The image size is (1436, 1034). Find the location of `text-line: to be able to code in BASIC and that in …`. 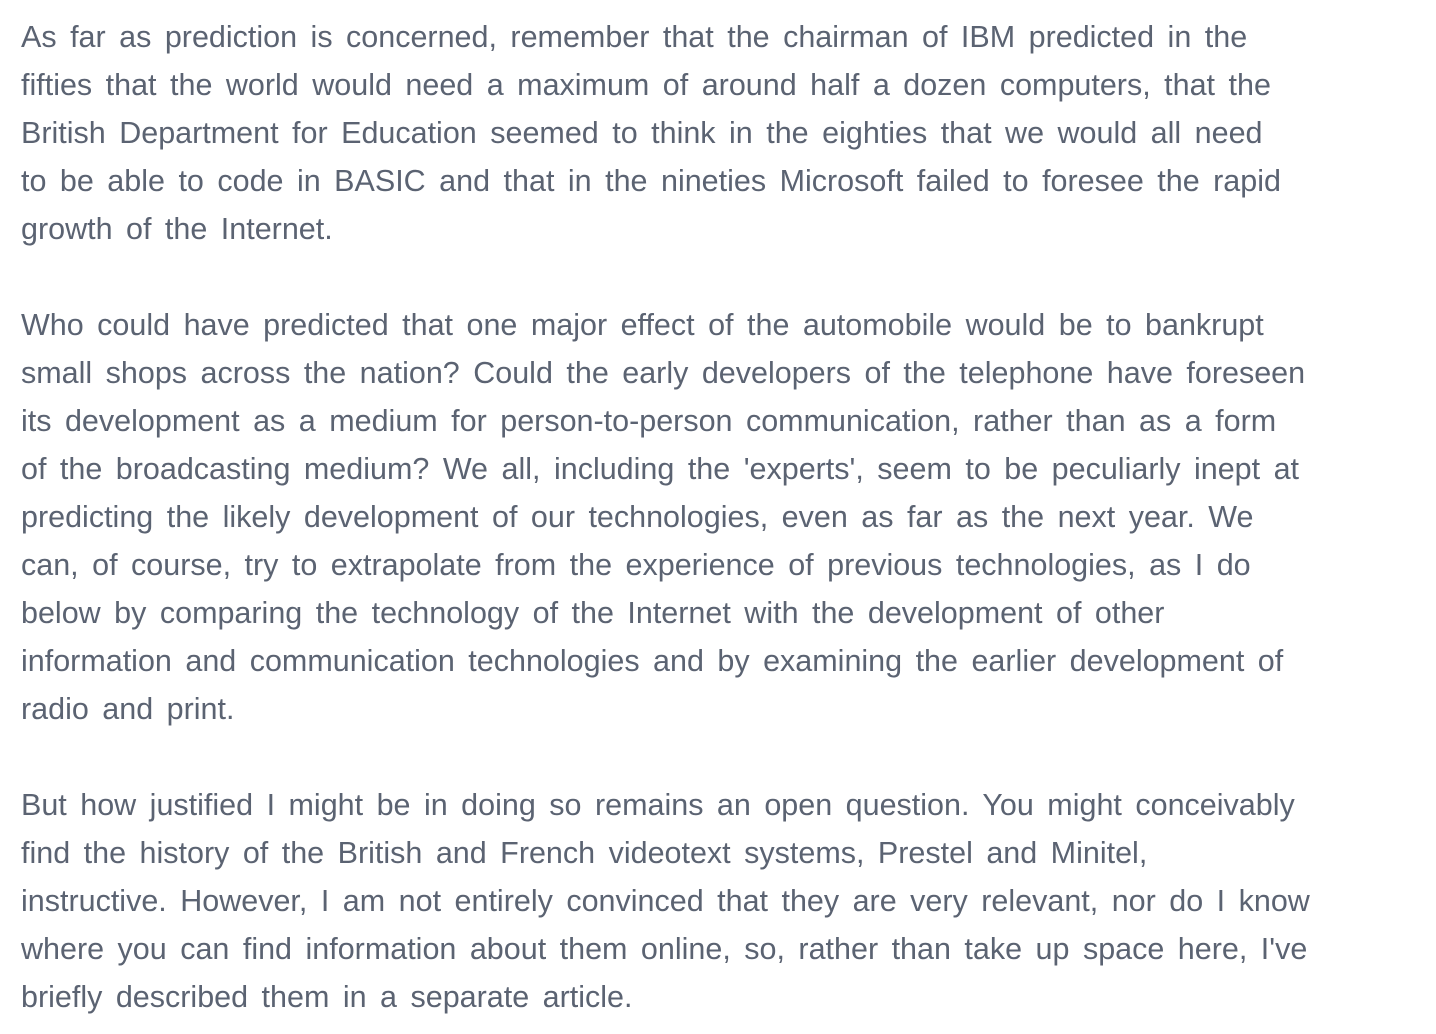

text-line: to be able to code in BASIC and that in … is located at coordinates (651, 181).